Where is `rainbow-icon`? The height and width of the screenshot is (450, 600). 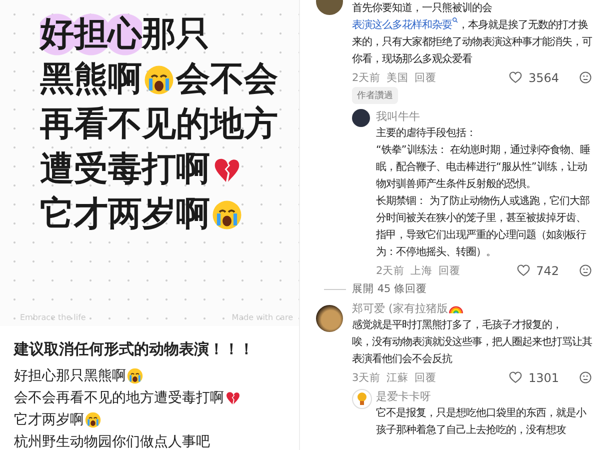
rainbow-icon is located at coordinates (455, 309).